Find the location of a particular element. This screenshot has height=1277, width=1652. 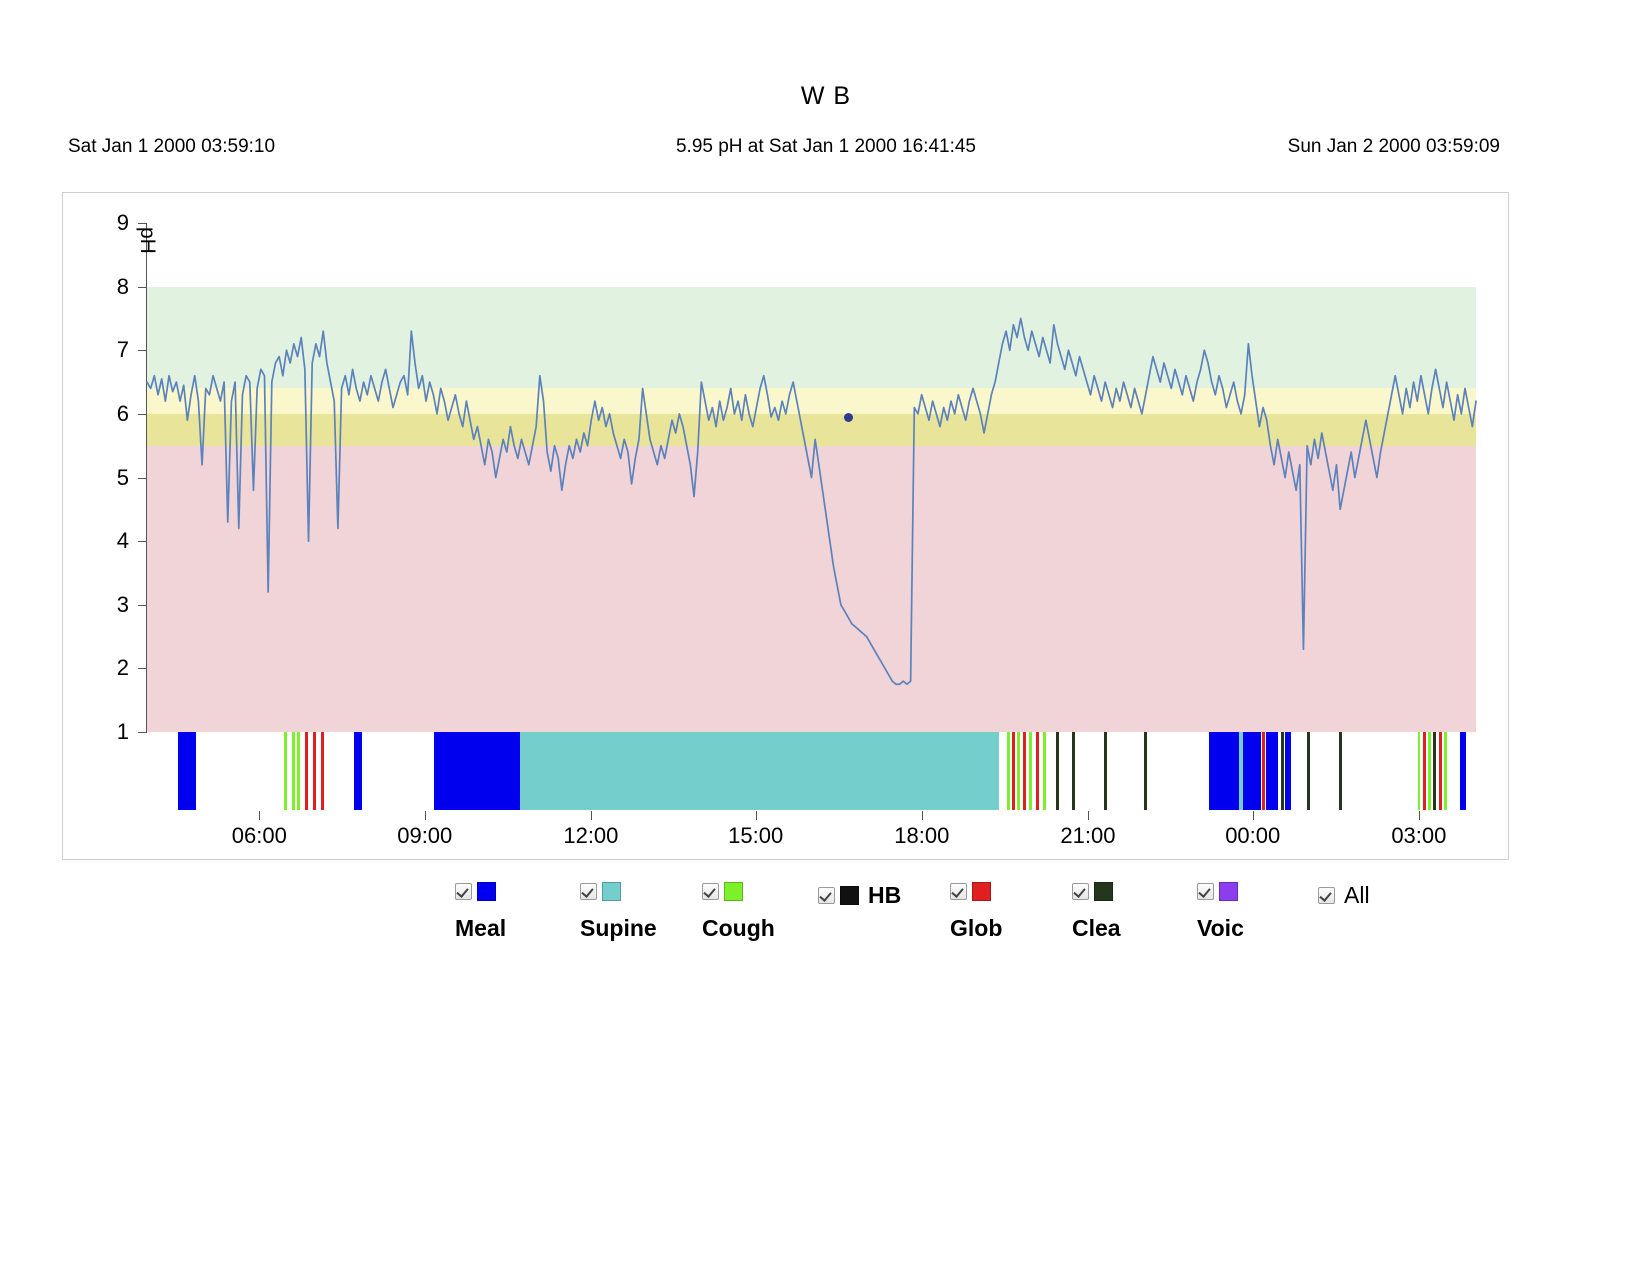

legend-item-voic: Voic is located at coordinates (1220, 912).